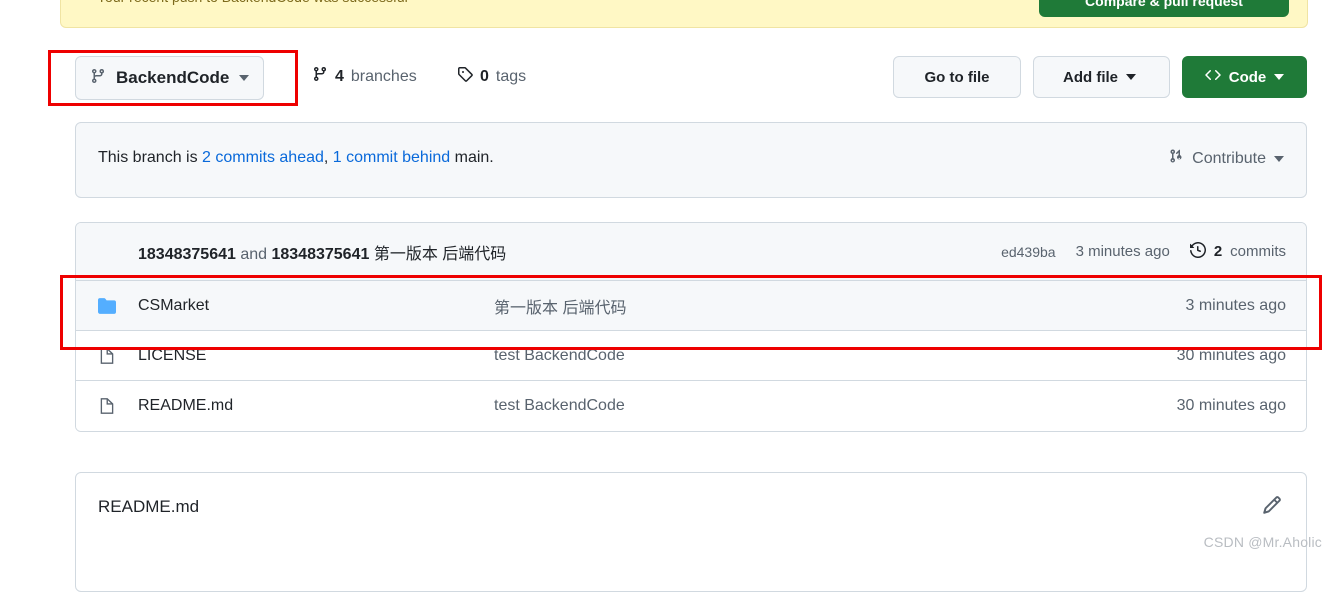  I want to click on add-file-label: Add file, so click(1090, 77).